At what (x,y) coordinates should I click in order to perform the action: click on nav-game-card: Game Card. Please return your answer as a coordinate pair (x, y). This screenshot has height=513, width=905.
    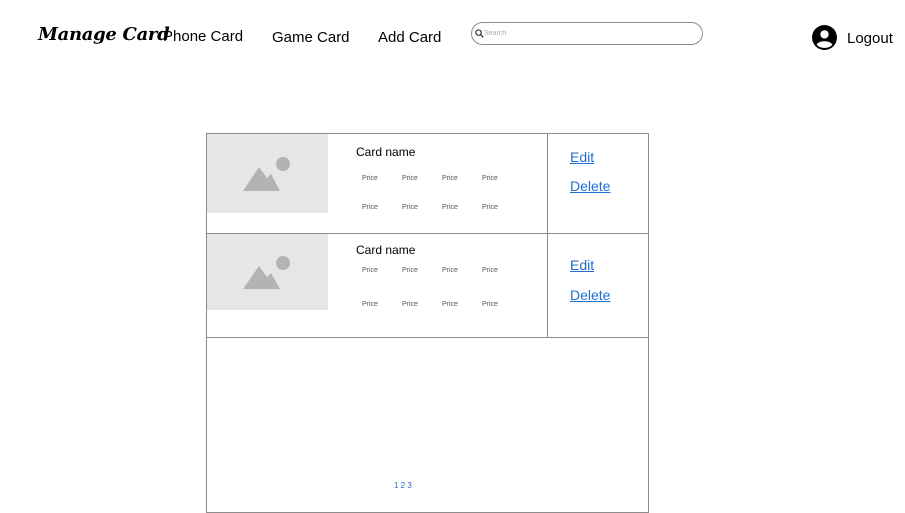
    Looking at the image, I should click on (311, 37).